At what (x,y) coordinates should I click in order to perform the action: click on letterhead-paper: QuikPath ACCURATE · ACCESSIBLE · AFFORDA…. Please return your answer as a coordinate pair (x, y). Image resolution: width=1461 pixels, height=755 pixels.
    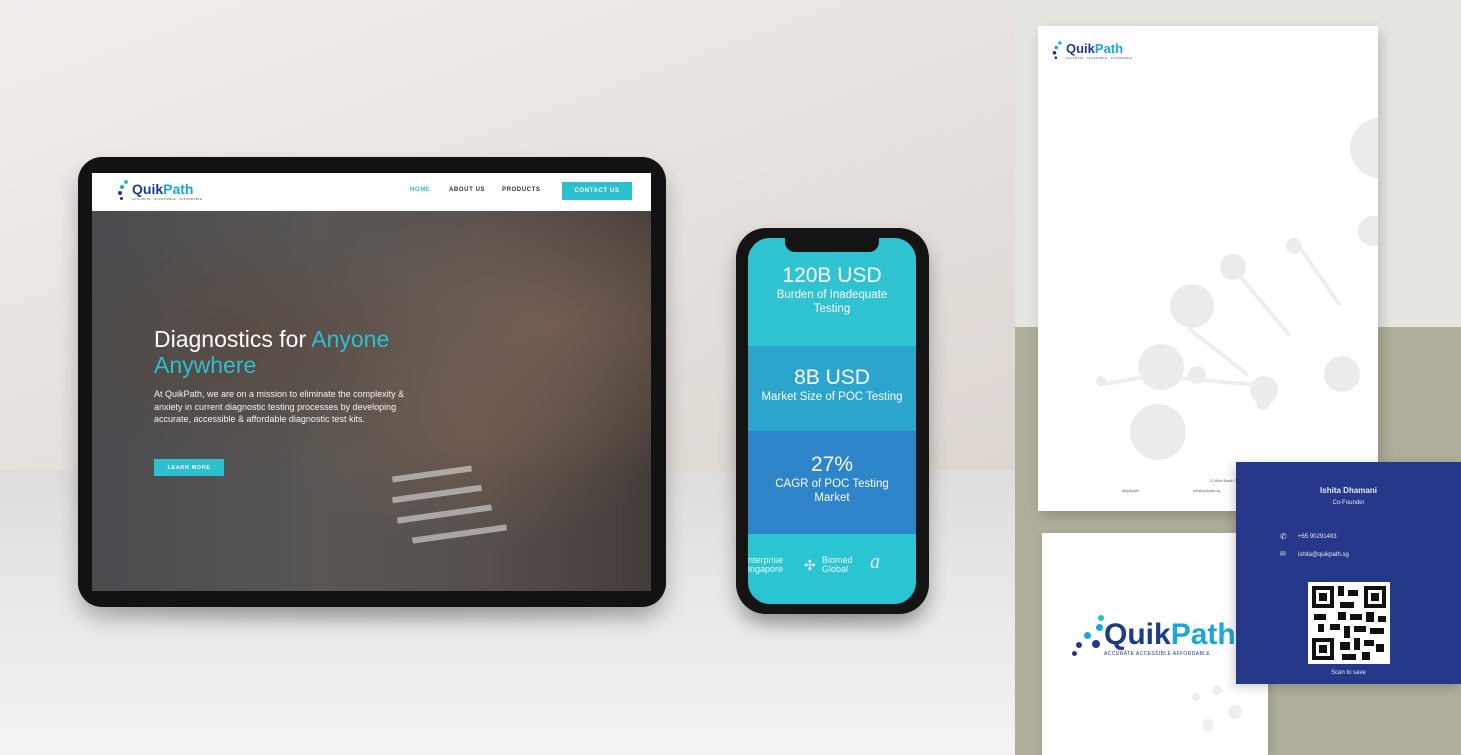
    Looking at the image, I should click on (1208, 268).